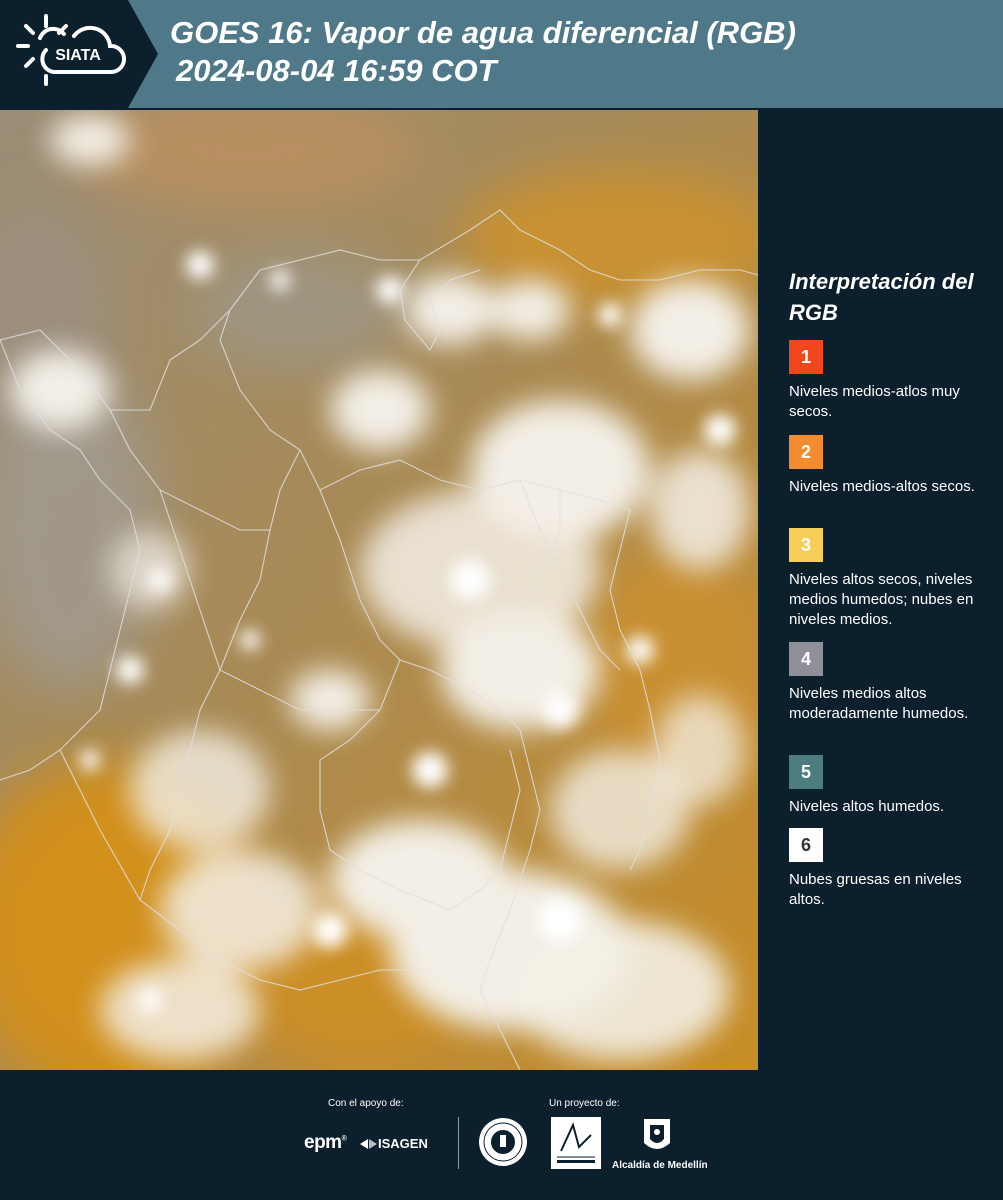  Describe the element at coordinates (867, 806) in the screenshot. I see `legend-label-5: Niveles altos humedos.` at that location.